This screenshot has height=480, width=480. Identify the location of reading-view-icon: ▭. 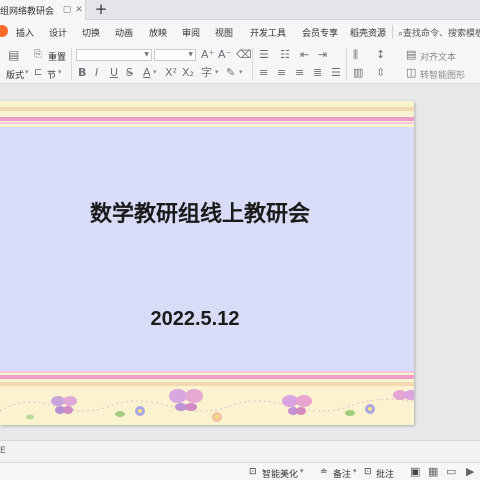
(451, 471).